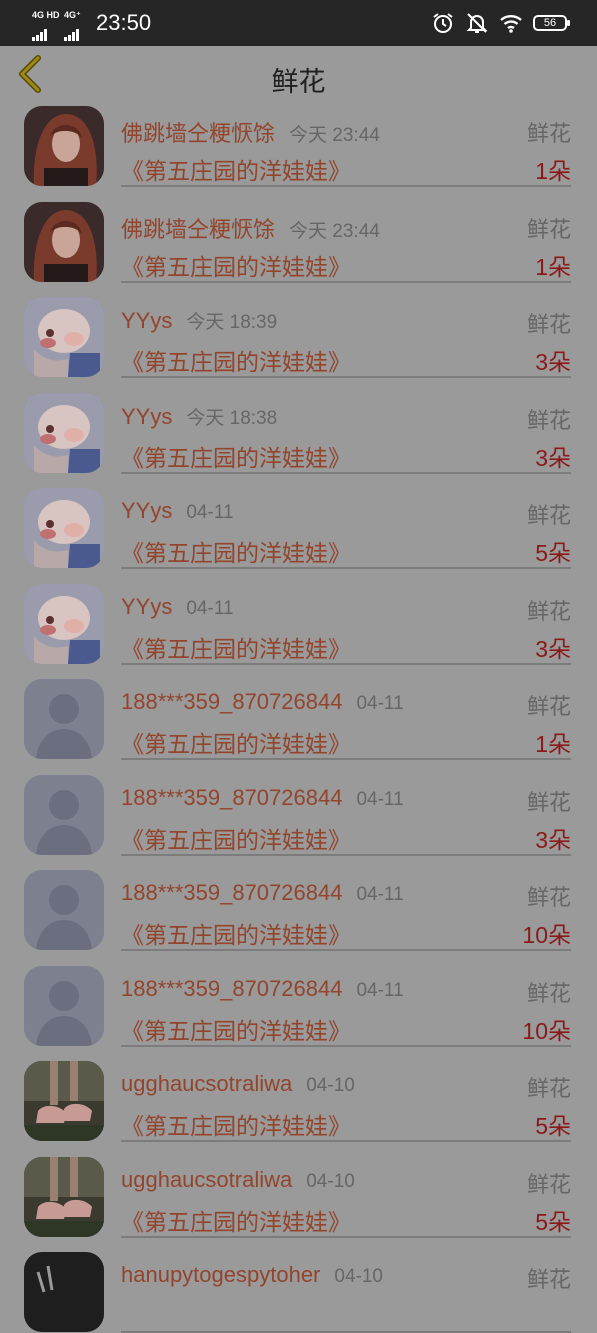  Describe the element at coordinates (298, 339) in the screenshot. I see `flower-record-item: YYys 今天 18:39 鲜花 《第五庄园的洋娃娃》 3朵` at that location.